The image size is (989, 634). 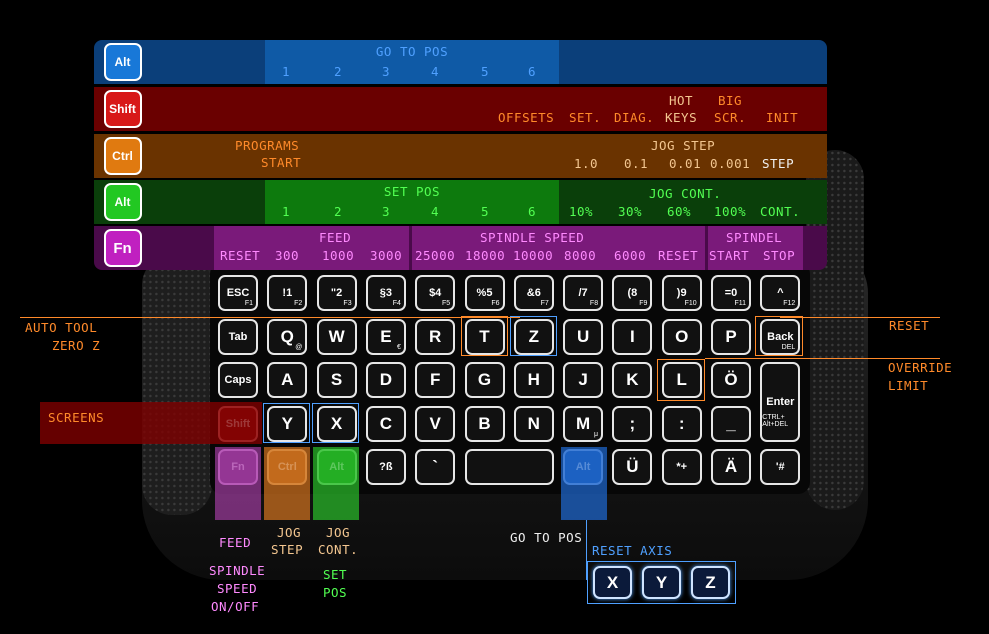 What do you see at coordinates (681, 424) in the screenshot?
I see `key-9: :` at bounding box center [681, 424].